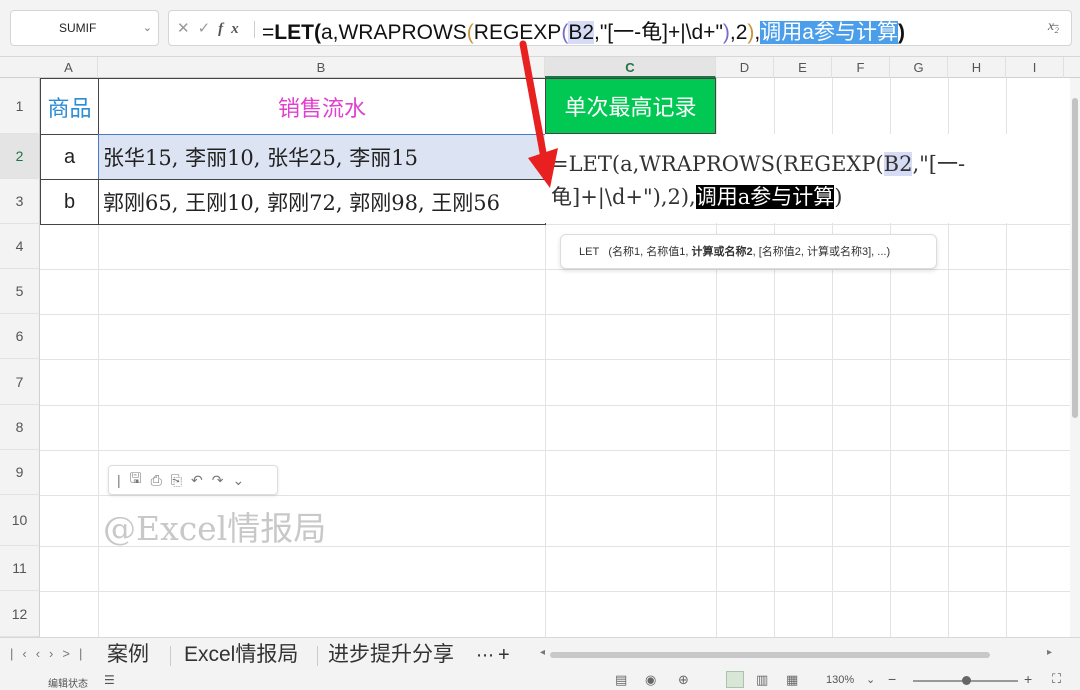  Describe the element at coordinates (738, 32) in the screenshot. I see `formula-cols: ,2` at that location.